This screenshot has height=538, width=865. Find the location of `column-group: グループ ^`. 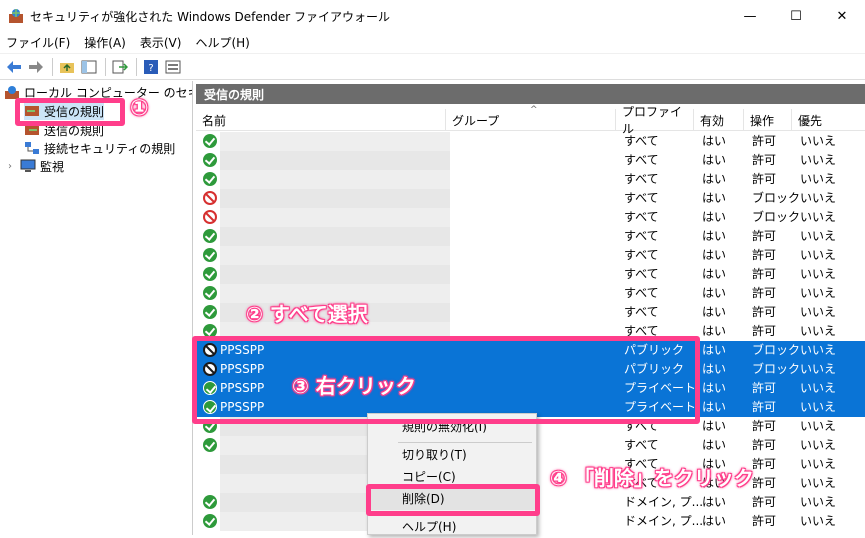

column-group: グループ ^ is located at coordinates (531, 118).